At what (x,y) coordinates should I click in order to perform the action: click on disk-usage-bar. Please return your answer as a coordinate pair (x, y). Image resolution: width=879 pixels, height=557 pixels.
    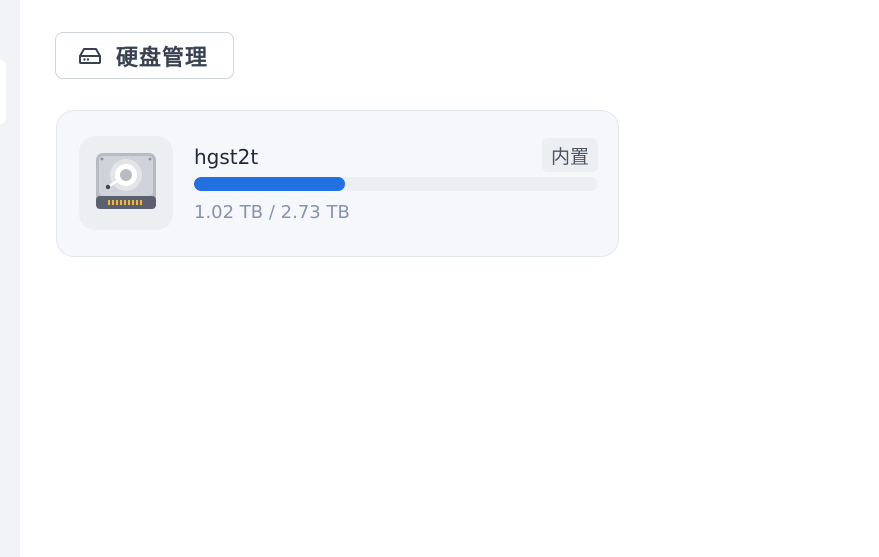
    Looking at the image, I should click on (396, 184).